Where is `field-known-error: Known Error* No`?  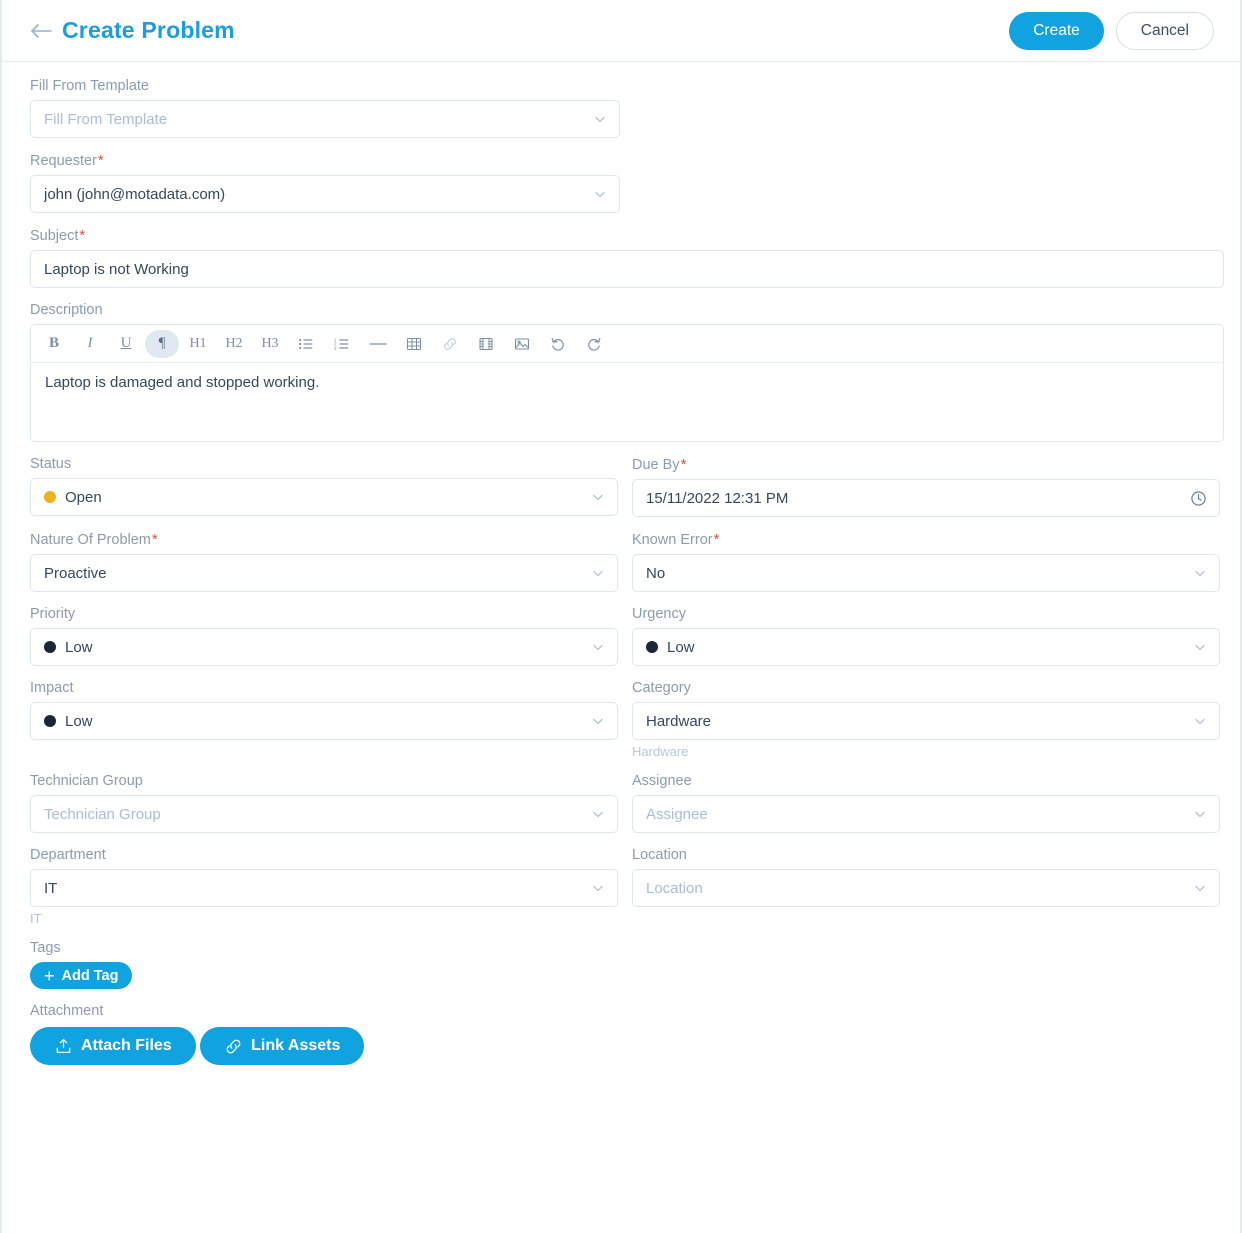 field-known-error: Known Error* No is located at coordinates (926, 561).